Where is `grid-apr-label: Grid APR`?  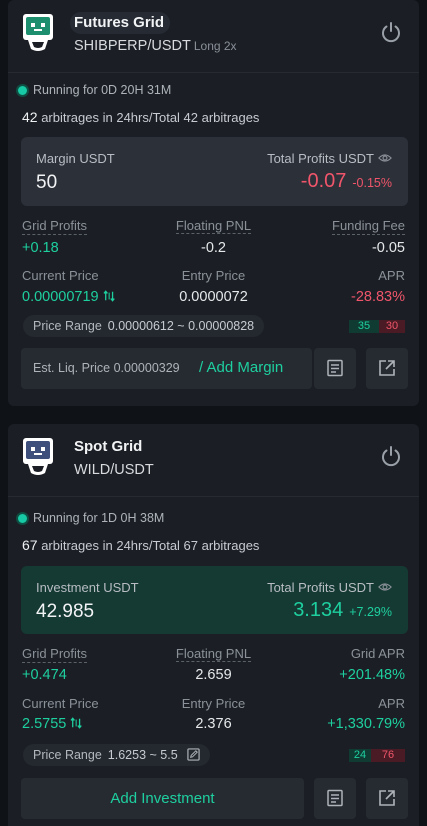
grid-apr-label: Grid APR is located at coordinates (377, 653).